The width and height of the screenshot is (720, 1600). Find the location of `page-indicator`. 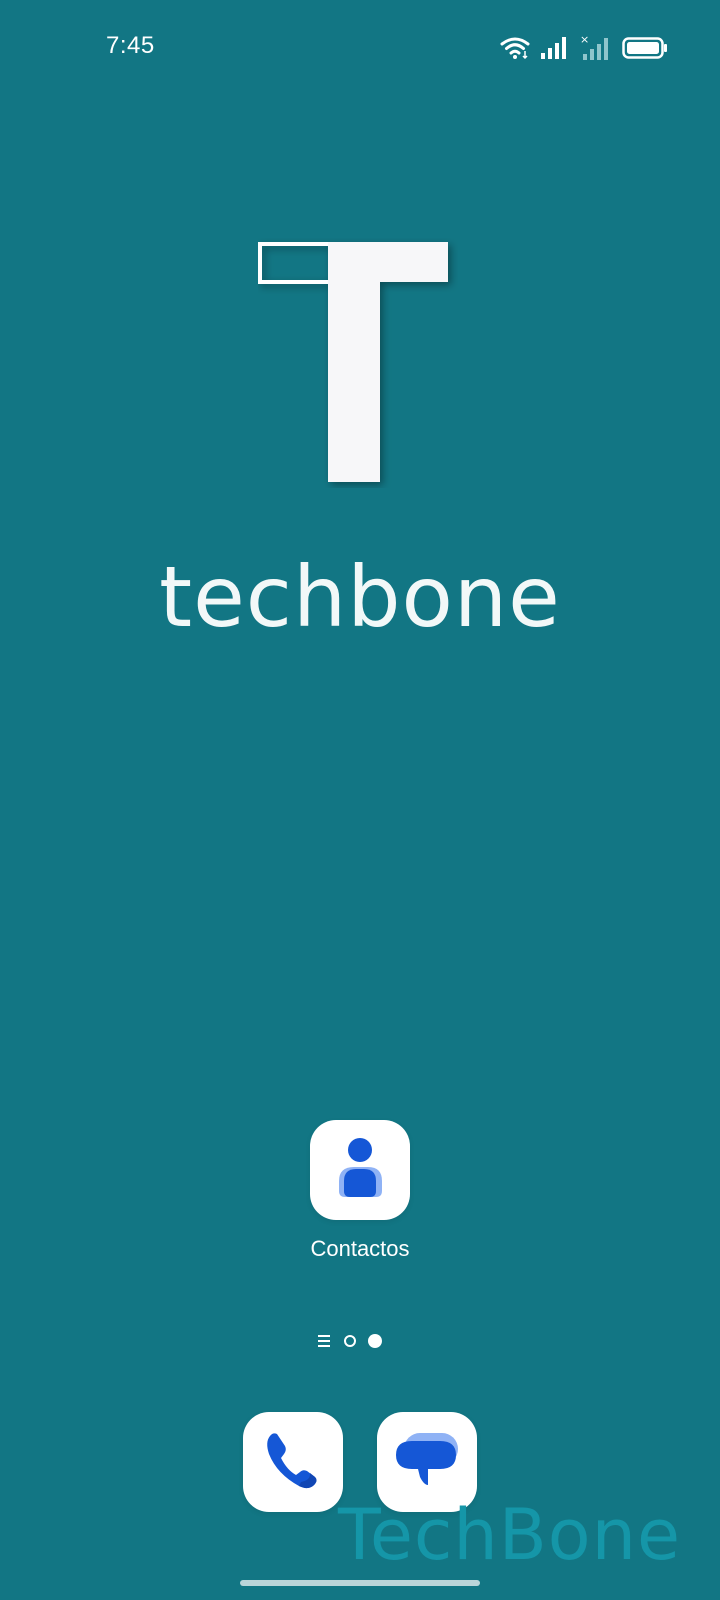

page-indicator is located at coordinates (350, 1341).